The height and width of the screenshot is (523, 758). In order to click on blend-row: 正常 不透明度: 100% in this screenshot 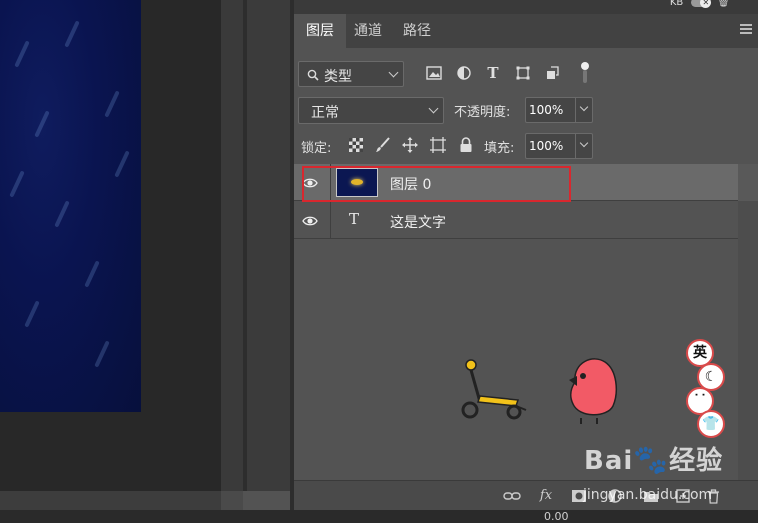, I will do `click(526, 111)`.